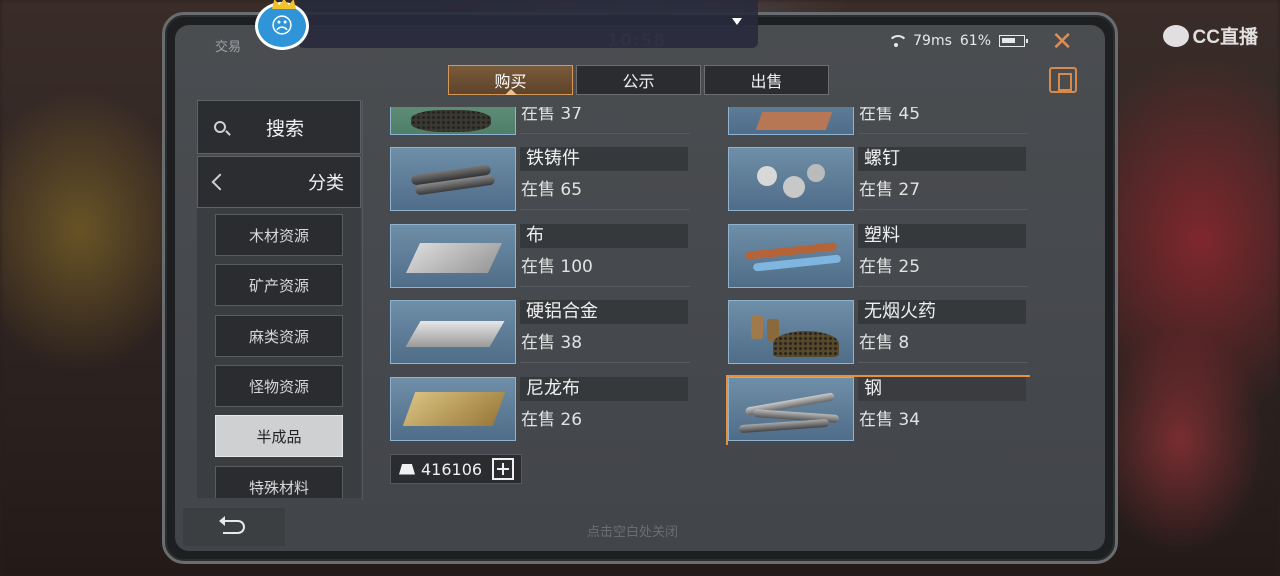 The image size is (1280, 576). What do you see at coordinates (957, 41) in the screenshot?
I see `status-bar: 79ms 61%` at bounding box center [957, 41].